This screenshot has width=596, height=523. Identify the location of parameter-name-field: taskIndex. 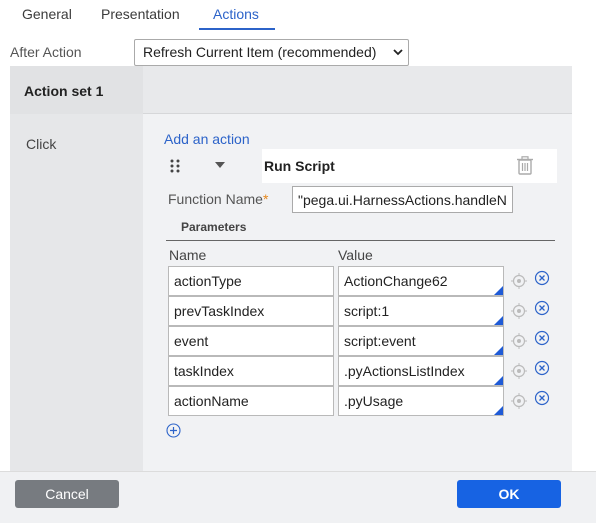
(251, 371).